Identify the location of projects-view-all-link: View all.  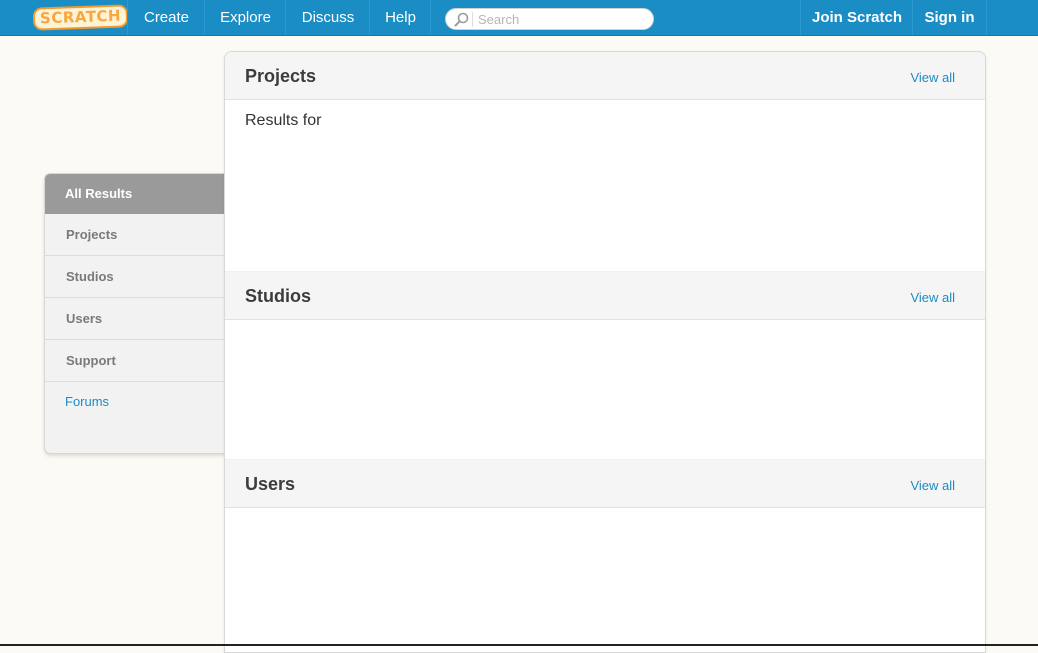
(932, 77).